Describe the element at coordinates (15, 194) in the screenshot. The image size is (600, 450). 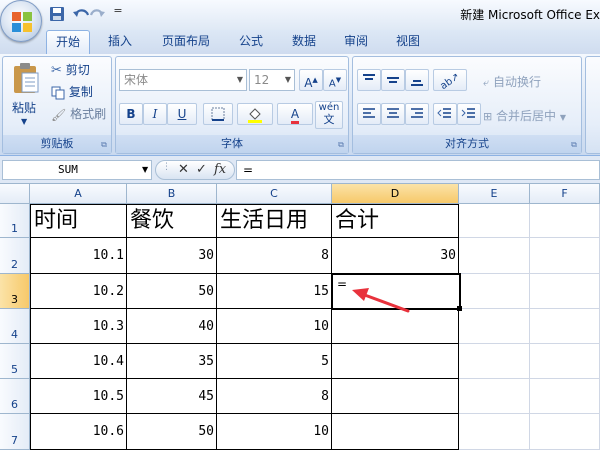
I see `select-all-button` at that location.